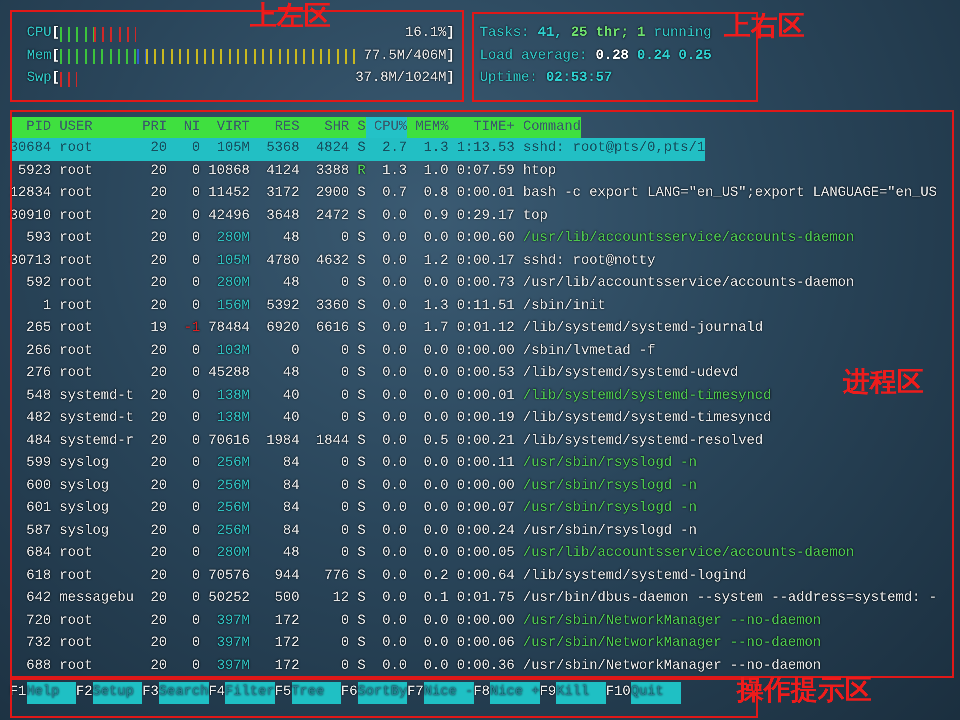  Describe the element at coordinates (283, 171) in the screenshot. I see `process-row: 5923 root 20 0 10868 4124 3388 R 1.3 1.0 0:07.59 htop` at that location.